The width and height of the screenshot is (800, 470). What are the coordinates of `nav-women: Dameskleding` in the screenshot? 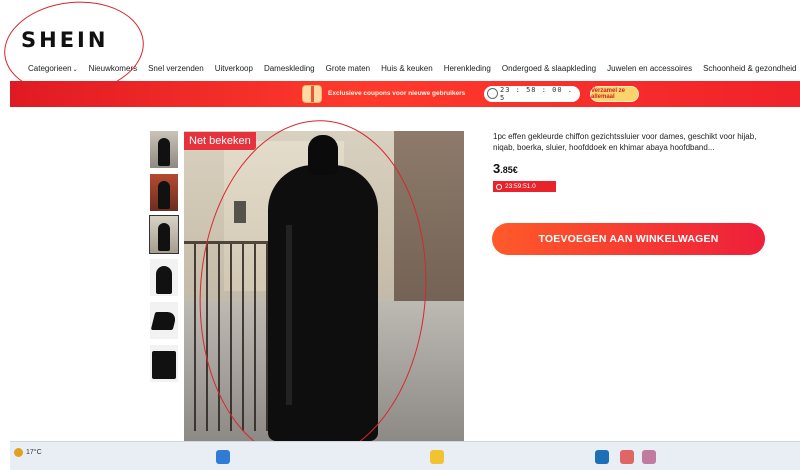 It's located at (289, 68).